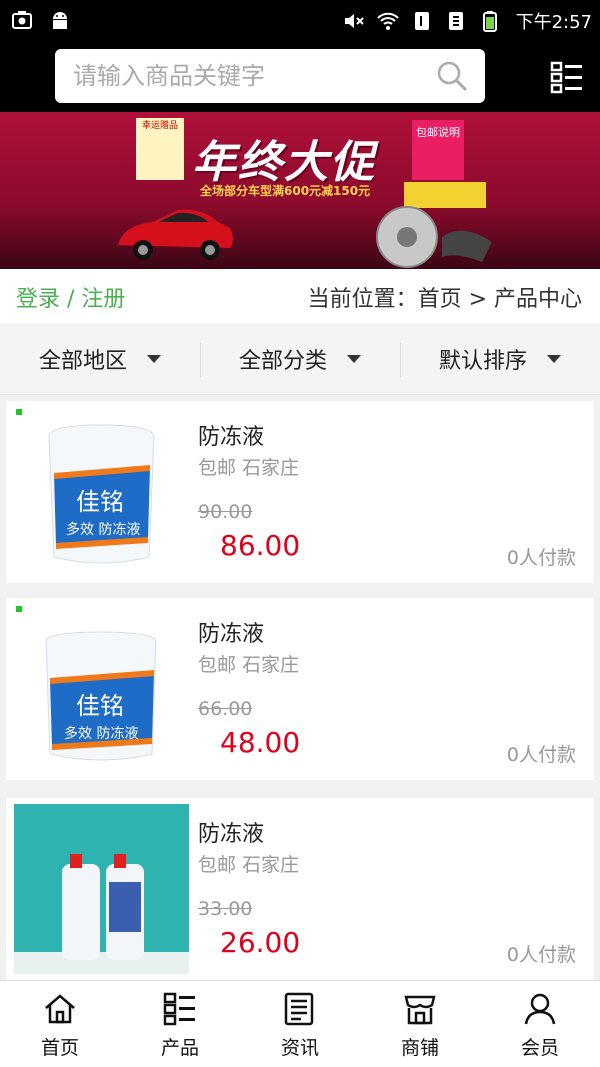 The image size is (600, 1067). Describe the element at coordinates (260, 742) in the screenshot. I see `sale-price: 48.00` at that location.